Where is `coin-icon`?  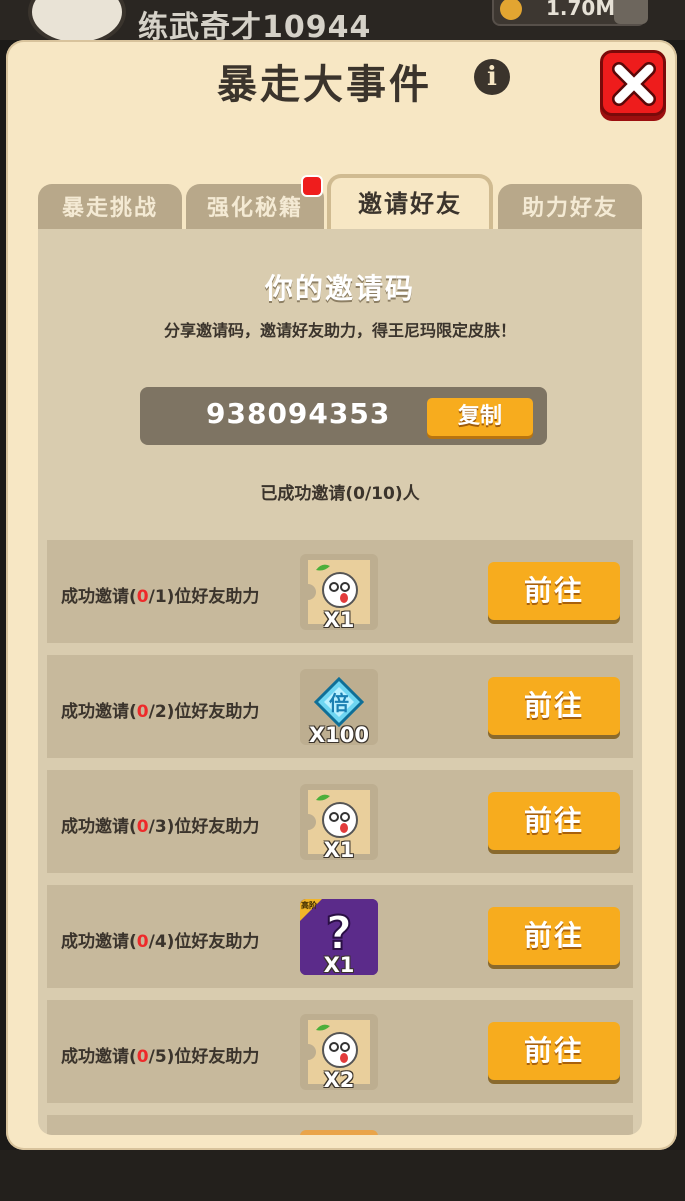 coin-icon is located at coordinates (511, 10).